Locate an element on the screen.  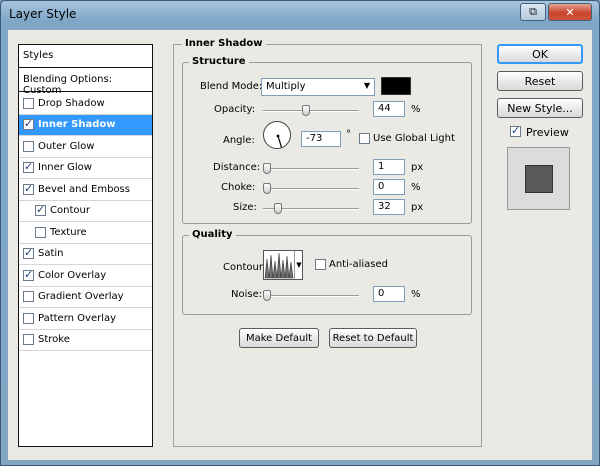
contour-dropdown-arrow-icon: ▼ is located at coordinates (298, 265).